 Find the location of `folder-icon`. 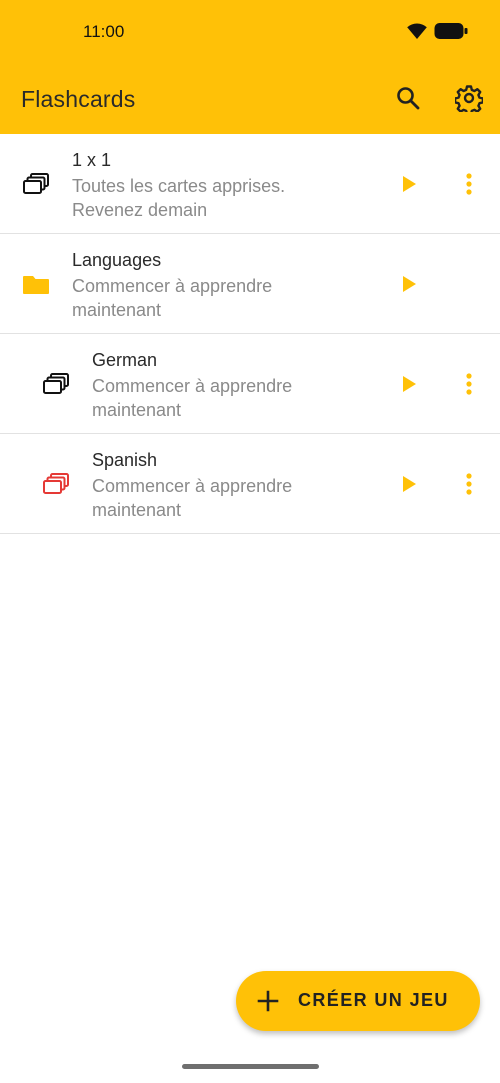

folder-icon is located at coordinates (36, 284).